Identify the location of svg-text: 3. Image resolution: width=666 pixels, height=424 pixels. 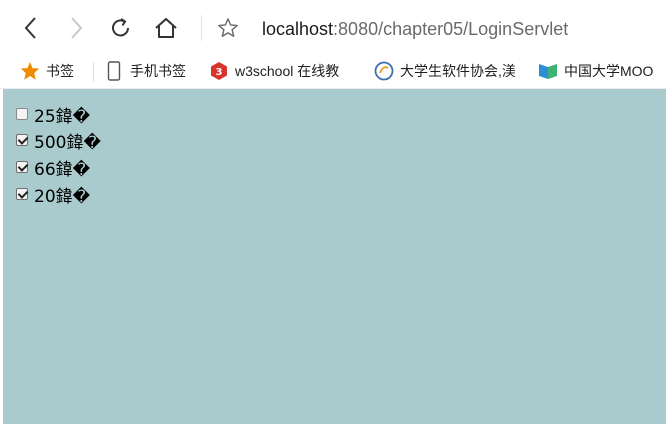
(219, 72).